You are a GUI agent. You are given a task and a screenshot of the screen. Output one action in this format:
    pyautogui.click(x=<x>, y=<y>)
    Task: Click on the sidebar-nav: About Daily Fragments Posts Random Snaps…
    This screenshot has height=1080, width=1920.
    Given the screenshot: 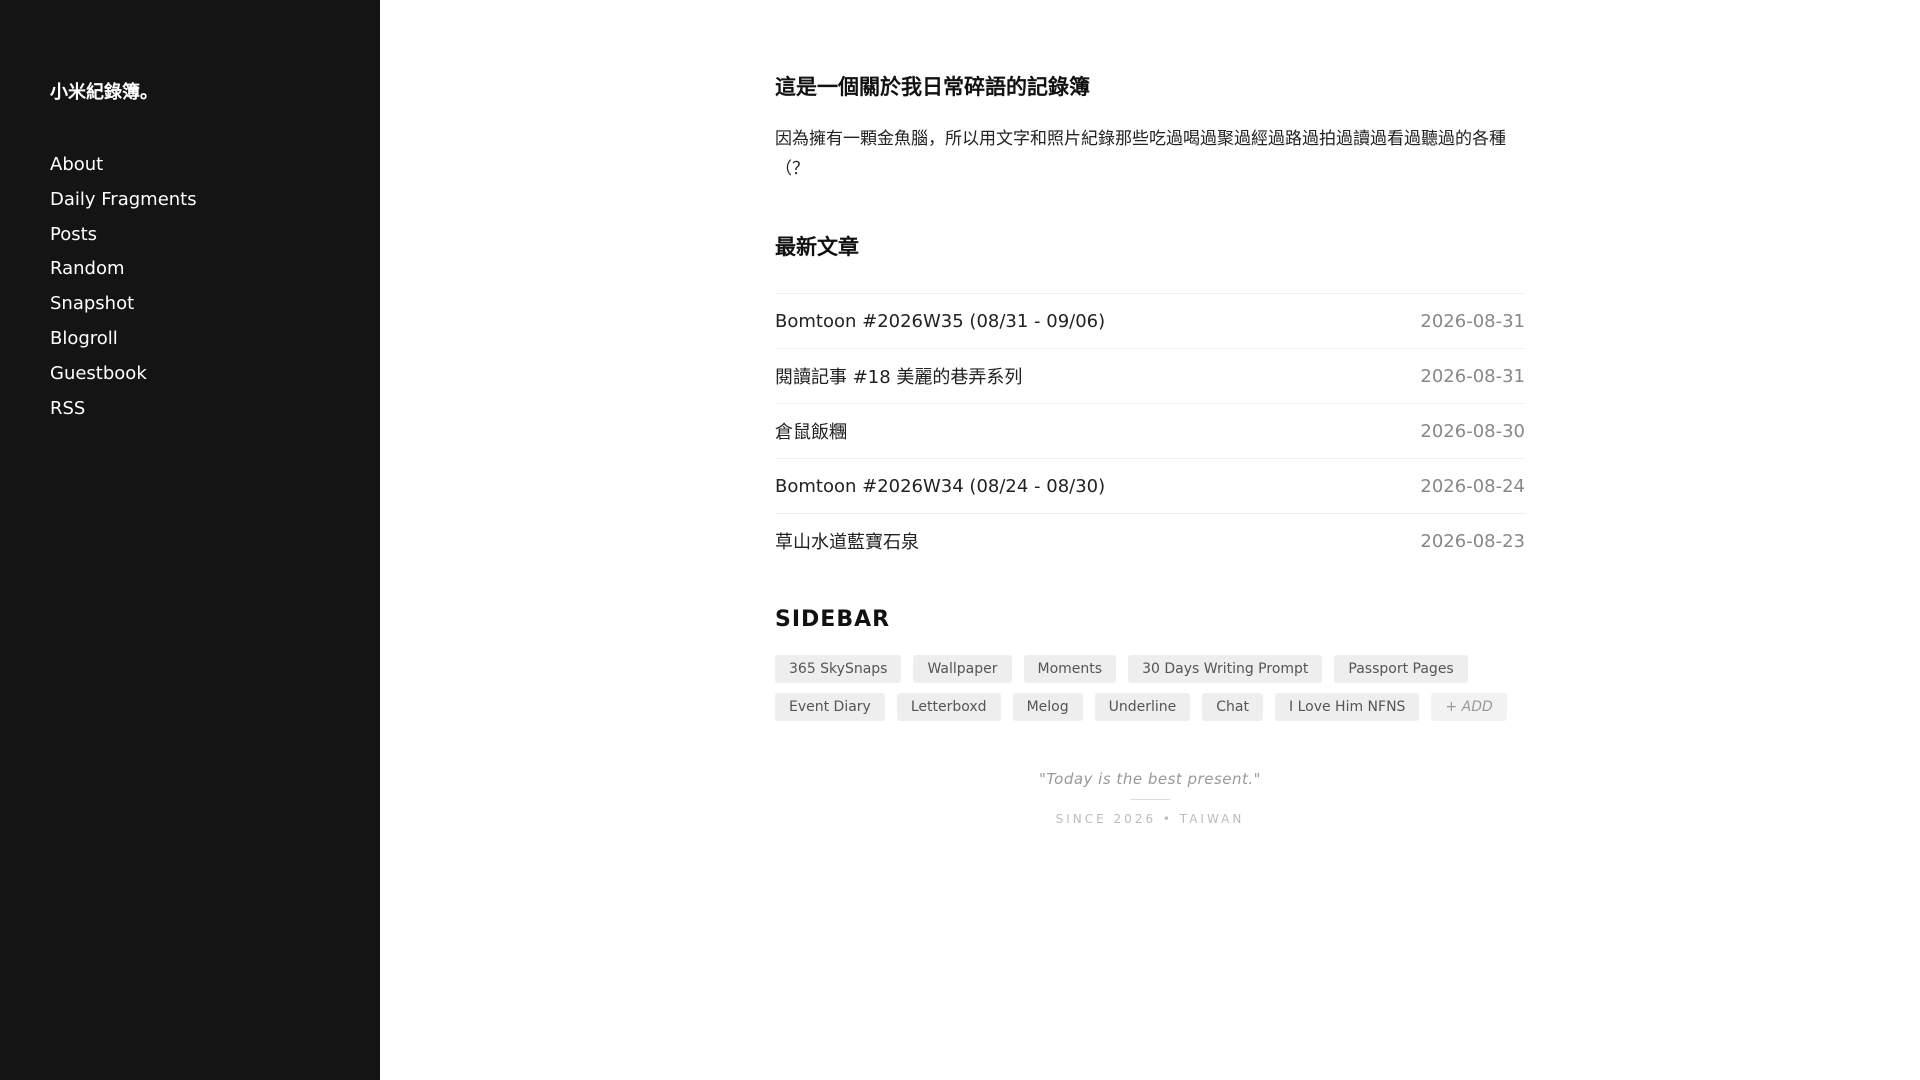 What is the action you would take?
    pyautogui.click(x=123, y=291)
    